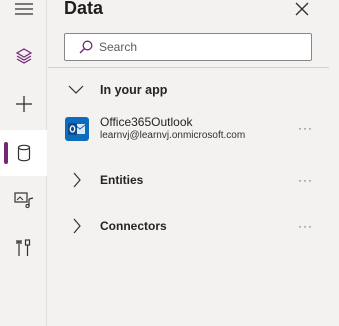 The width and height of the screenshot is (339, 326). What do you see at coordinates (188, 90) in the screenshot?
I see `in-your-app-header: In your app` at bounding box center [188, 90].